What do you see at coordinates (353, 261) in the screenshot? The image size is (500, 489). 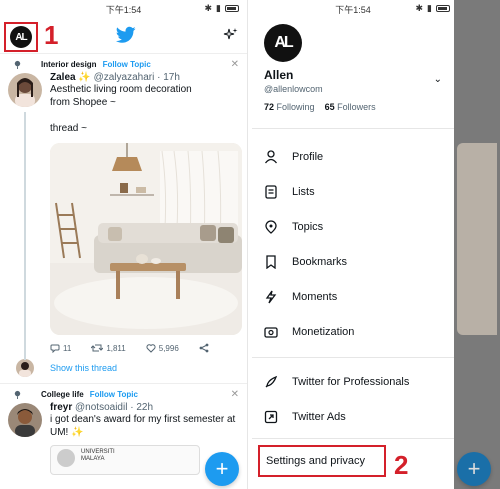 I see `menu-item-bookmarks: Bookmarks` at bounding box center [353, 261].